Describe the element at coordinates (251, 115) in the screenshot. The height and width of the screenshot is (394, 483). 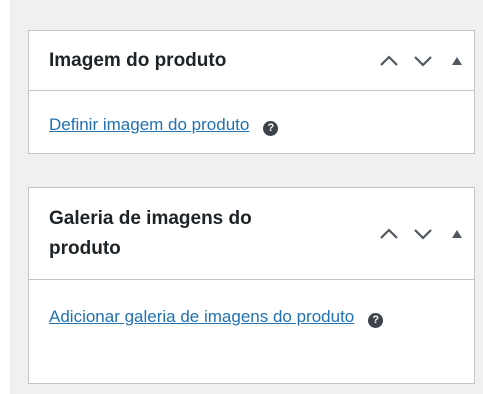
I see `metabox-body: Definir imagem do produto?` at that location.